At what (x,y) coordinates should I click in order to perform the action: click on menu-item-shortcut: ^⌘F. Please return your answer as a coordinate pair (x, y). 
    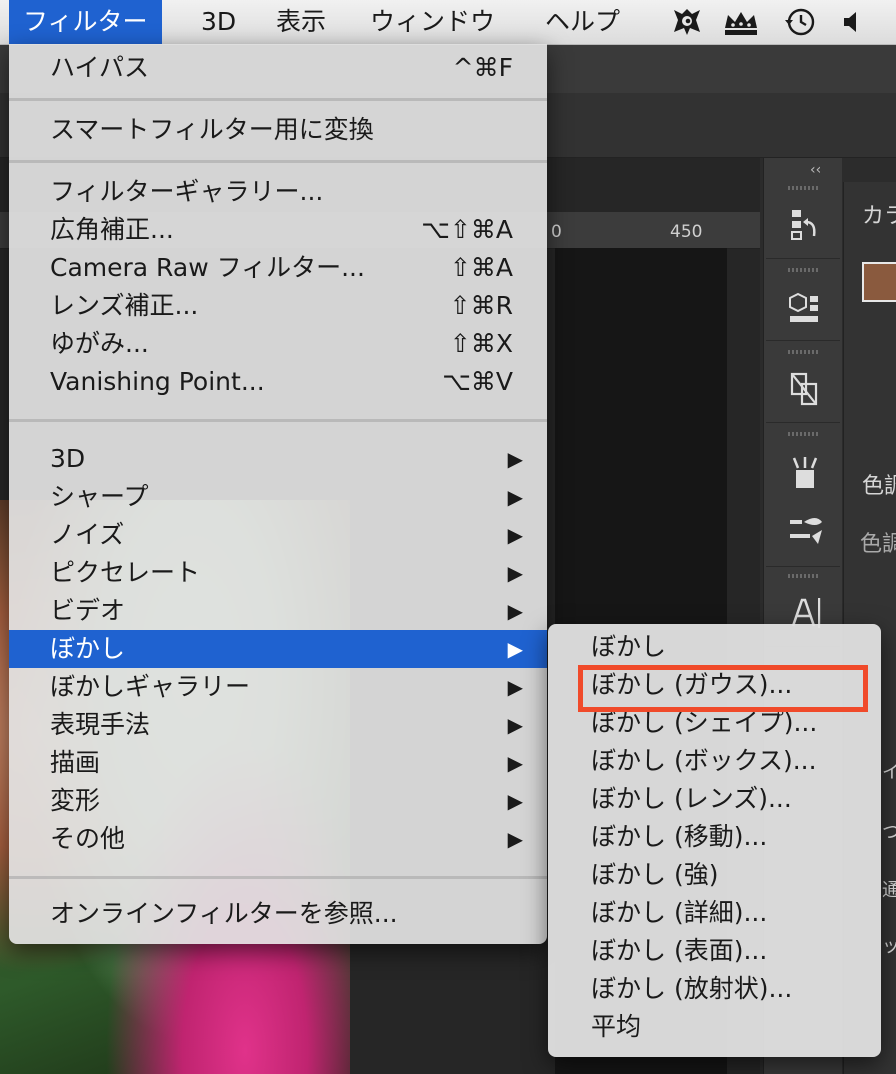
    Looking at the image, I should click on (482, 67).